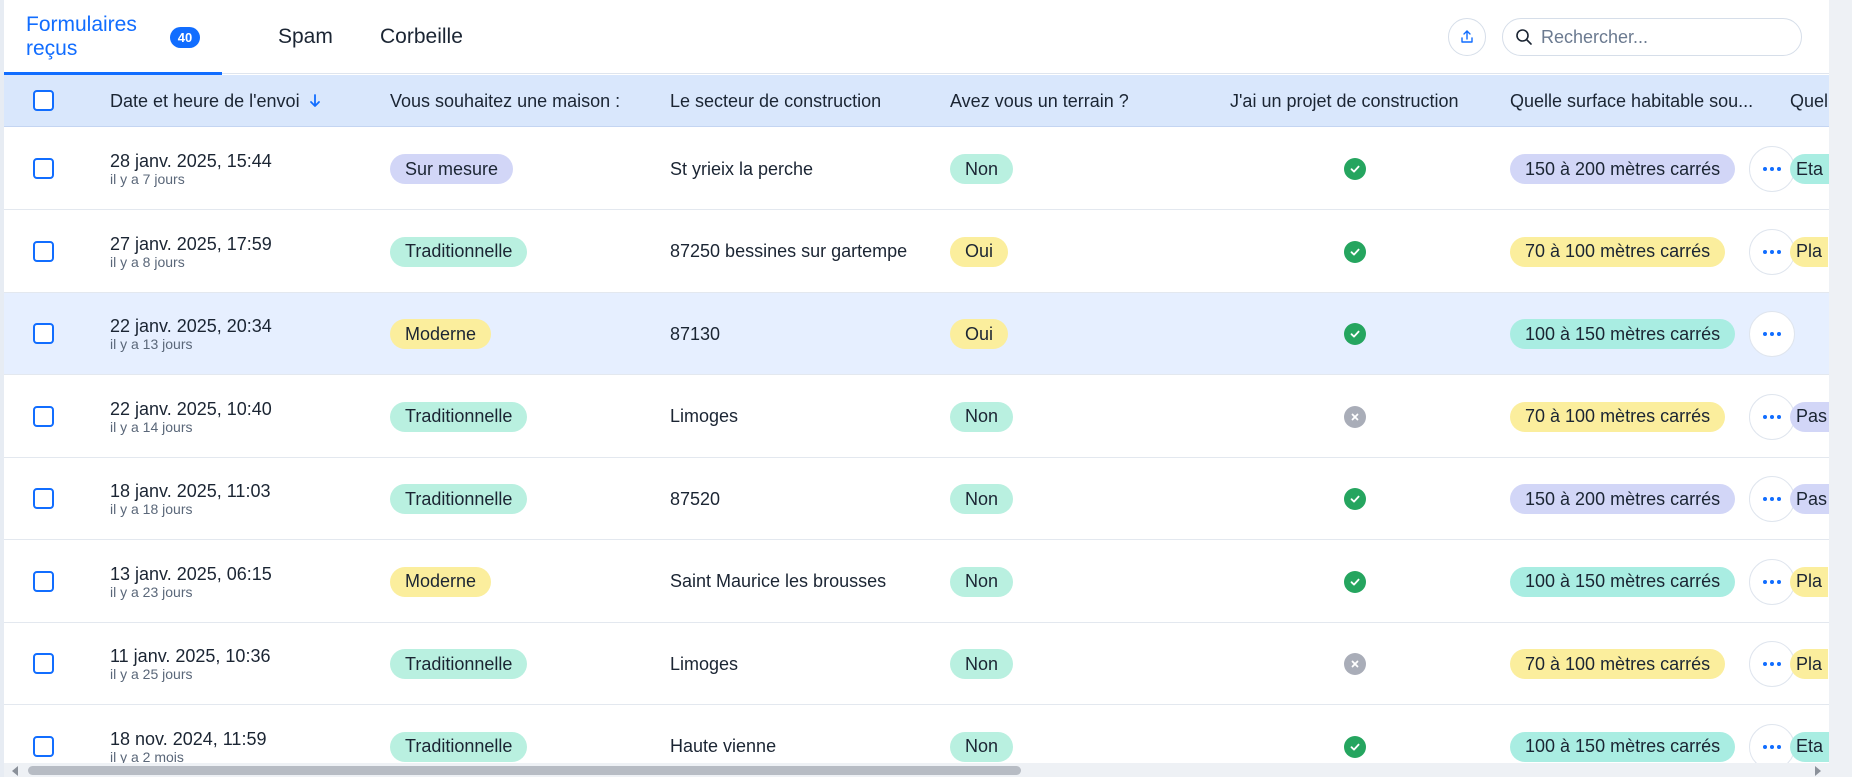 The width and height of the screenshot is (1852, 777). I want to click on column-header-next: Quel, so click(1809, 101).